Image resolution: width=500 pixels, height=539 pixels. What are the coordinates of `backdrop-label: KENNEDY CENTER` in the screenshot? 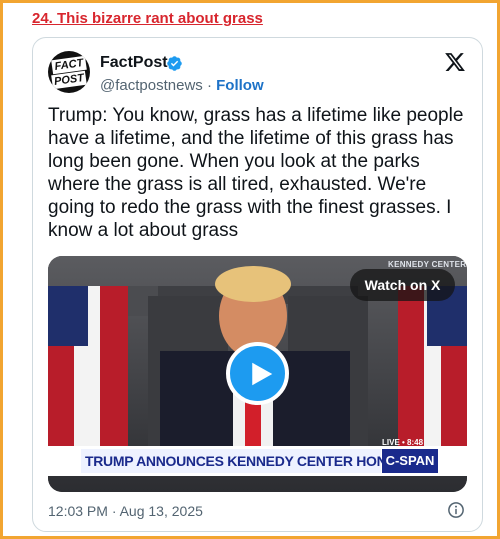 It's located at (427, 264).